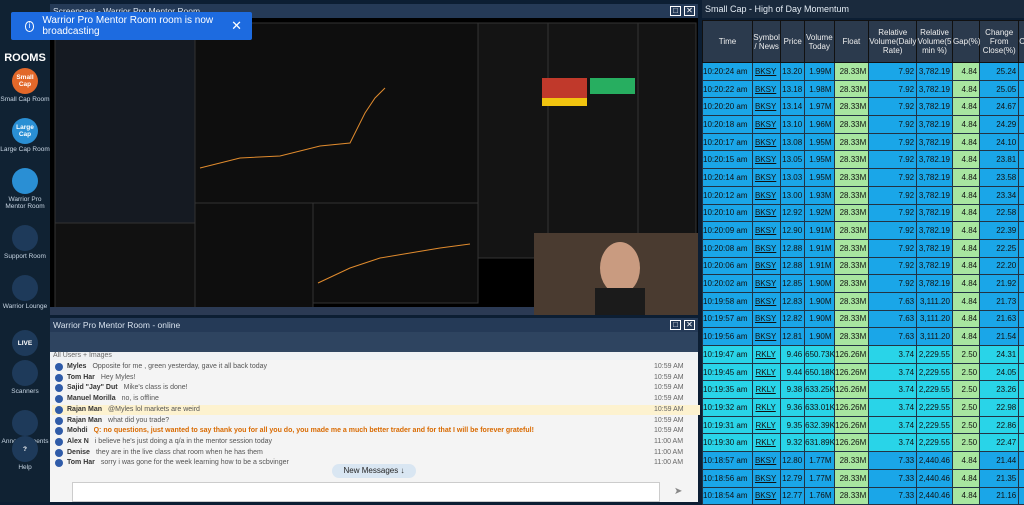  What do you see at coordinates (965, 408) in the screenshot?
I see `table-cell: 2.50` at bounding box center [965, 408].